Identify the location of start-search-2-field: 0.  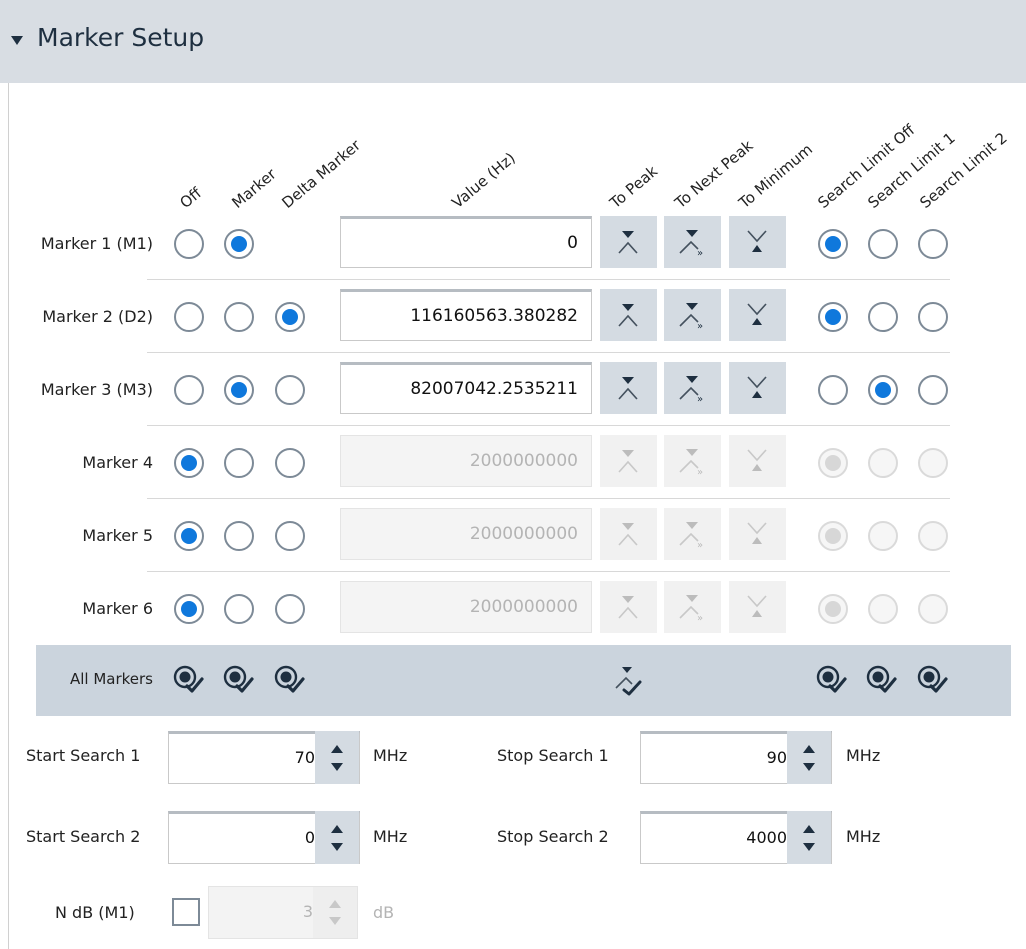
(264, 837).